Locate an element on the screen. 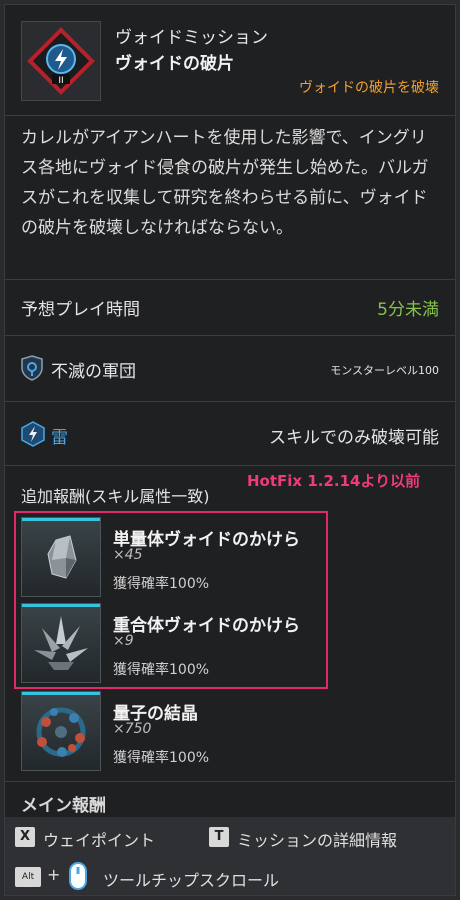 This screenshot has width=460, height=900. waypoint-key: X is located at coordinates (25, 837).